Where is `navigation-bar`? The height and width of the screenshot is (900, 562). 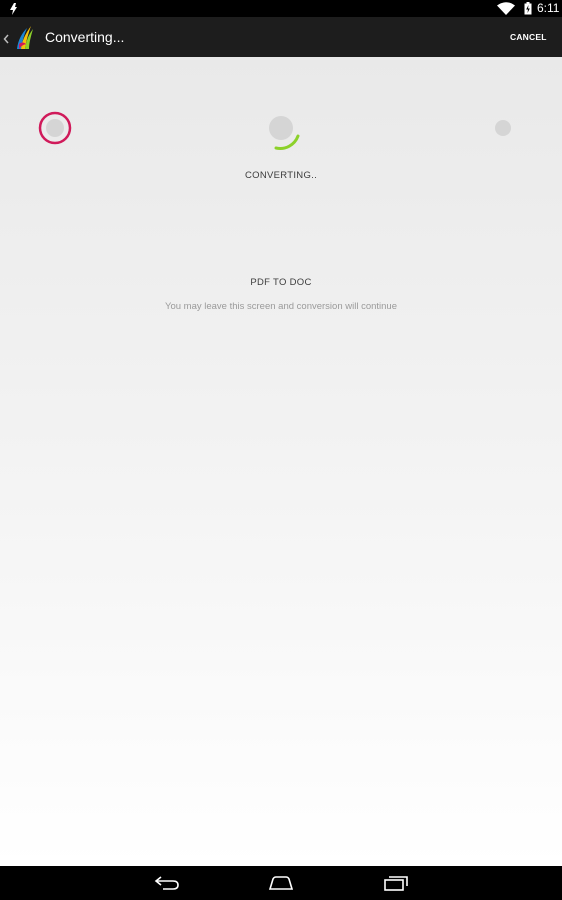
navigation-bar is located at coordinates (281, 883).